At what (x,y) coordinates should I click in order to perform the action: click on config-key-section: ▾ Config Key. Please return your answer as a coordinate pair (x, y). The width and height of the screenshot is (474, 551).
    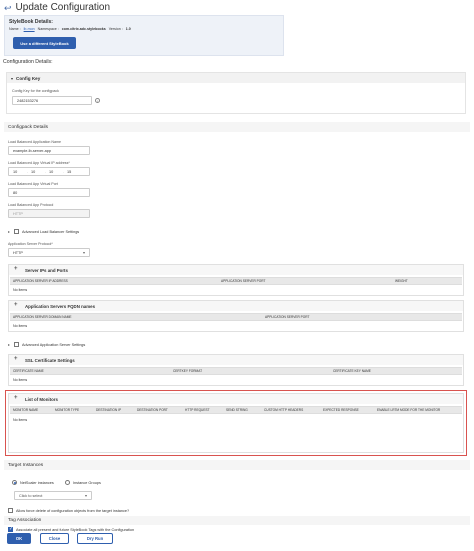
    Looking at the image, I should click on (236, 93).